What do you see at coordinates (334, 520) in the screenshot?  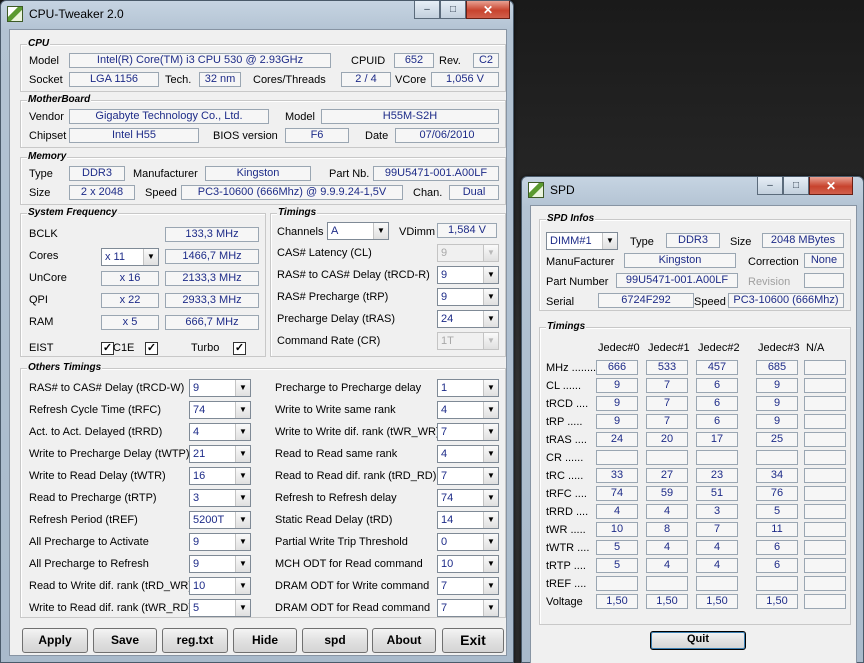 I see `other-right-label-6: Static Read Delay (tRD)` at bounding box center [334, 520].